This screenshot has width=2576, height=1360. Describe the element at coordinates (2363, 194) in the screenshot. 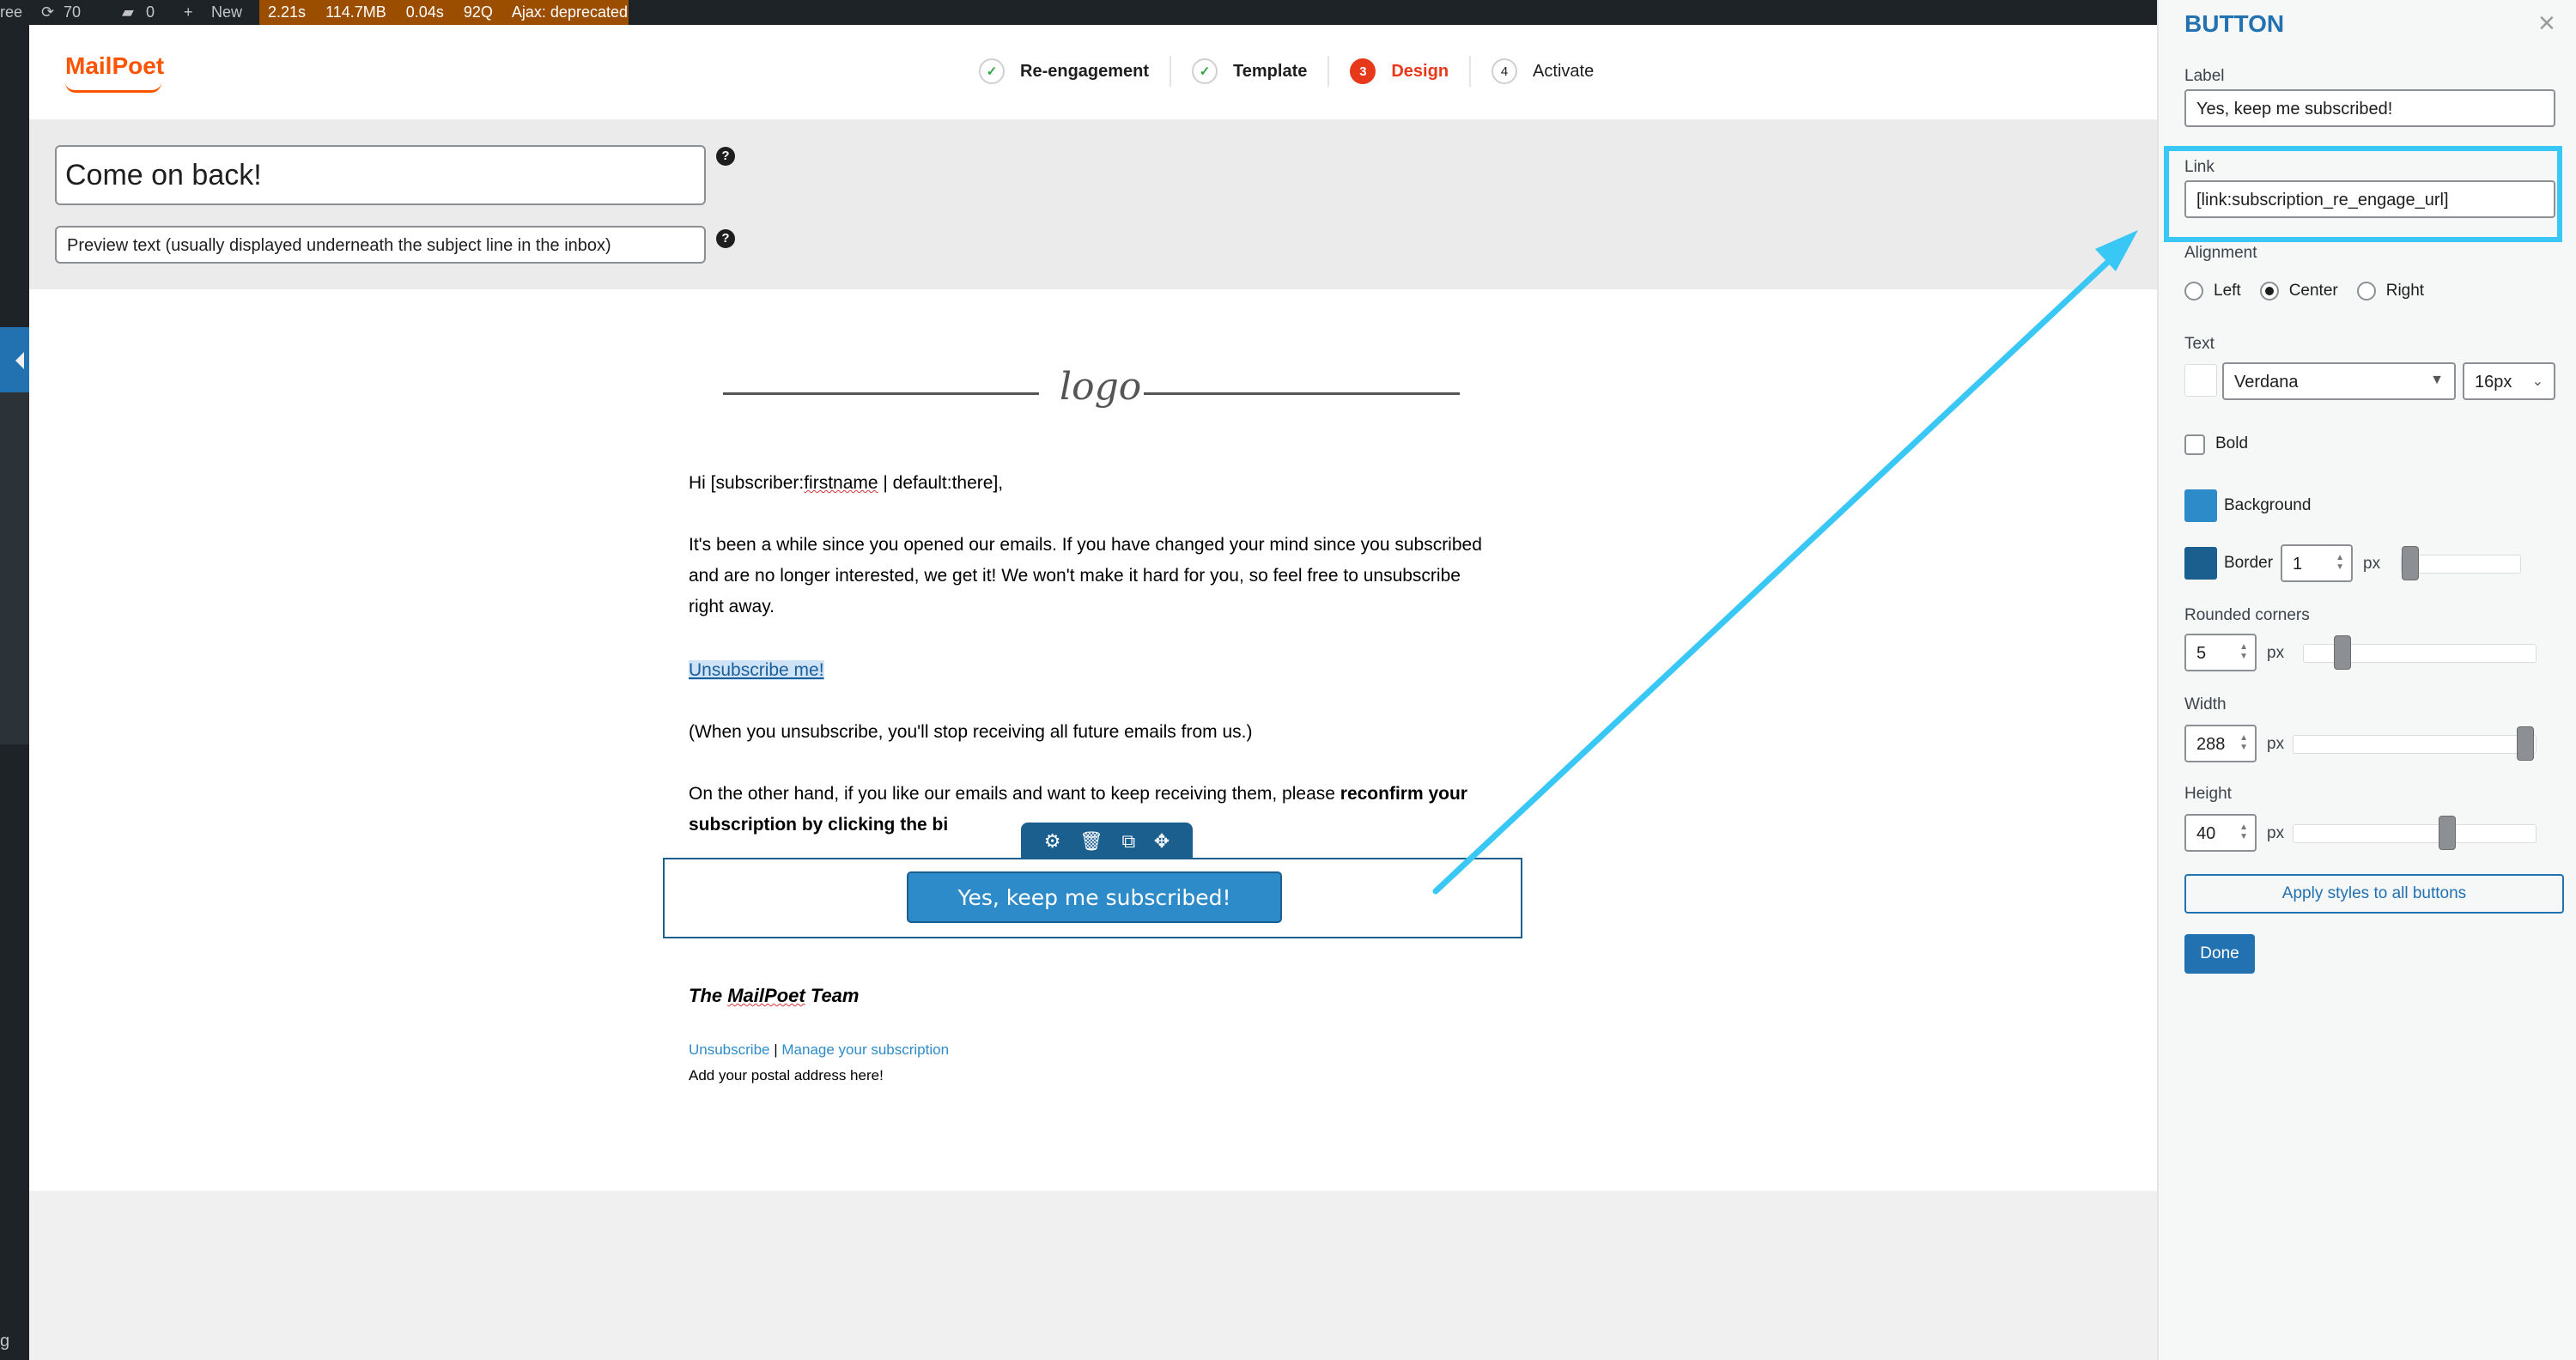

I see `link-field-highlight` at that location.